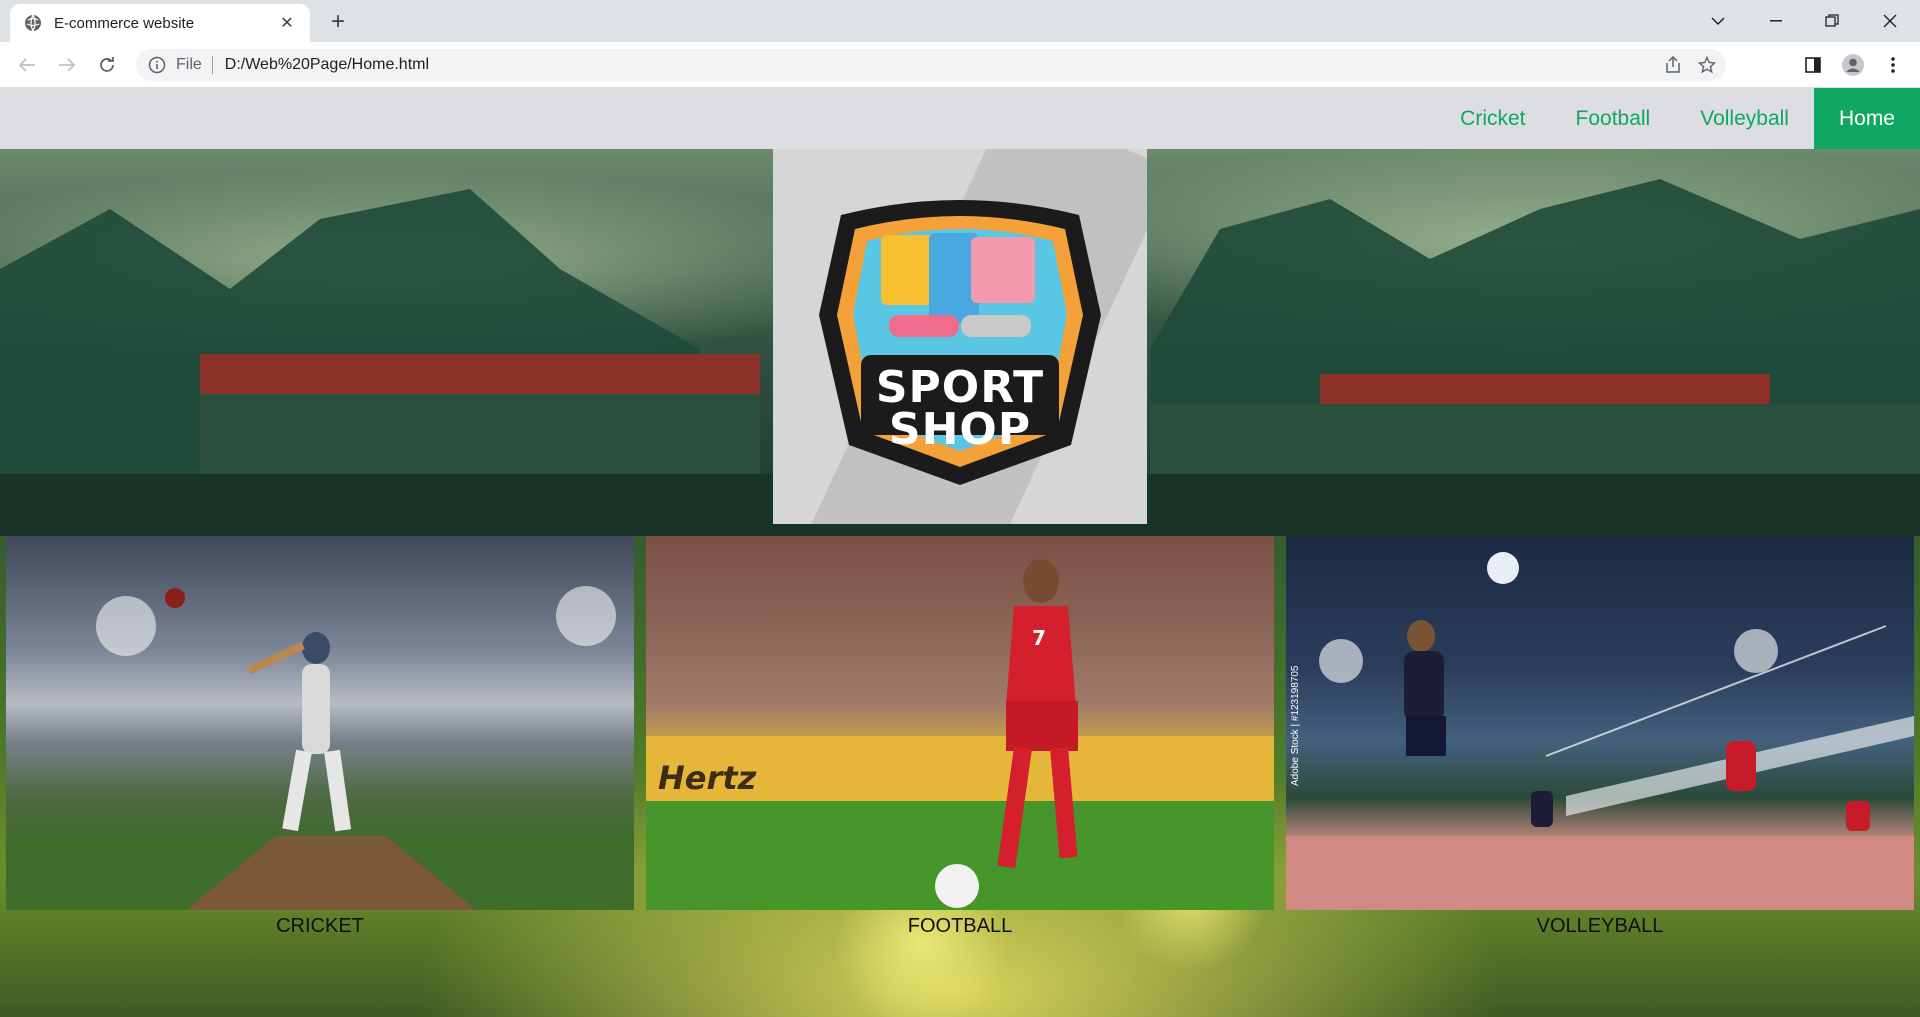 This screenshot has width=1920, height=1017. I want to click on volleyball-caption: VOLLEYBALL, so click(1600, 926).